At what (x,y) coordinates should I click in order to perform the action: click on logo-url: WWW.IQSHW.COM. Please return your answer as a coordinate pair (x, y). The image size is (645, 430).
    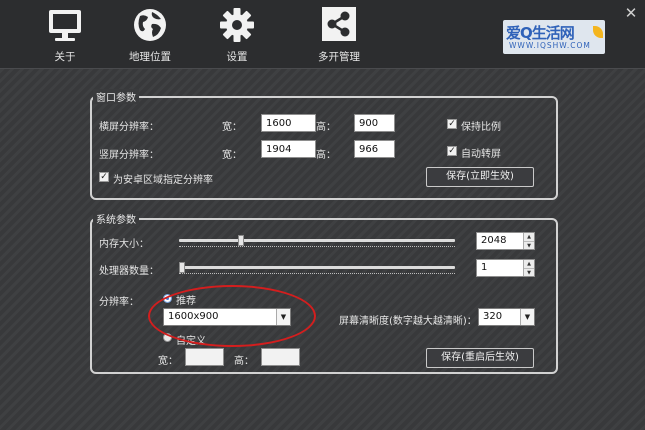
    Looking at the image, I should click on (550, 45).